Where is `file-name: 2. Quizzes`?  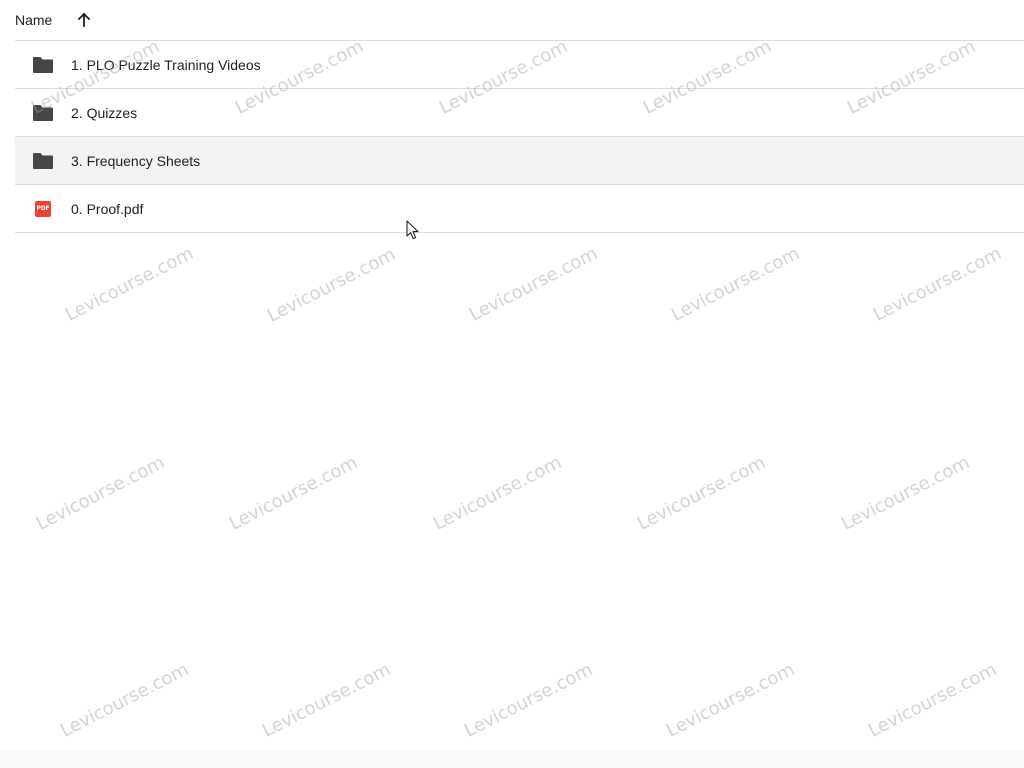 file-name: 2. Quizzes is located at coordinates (104, 112).